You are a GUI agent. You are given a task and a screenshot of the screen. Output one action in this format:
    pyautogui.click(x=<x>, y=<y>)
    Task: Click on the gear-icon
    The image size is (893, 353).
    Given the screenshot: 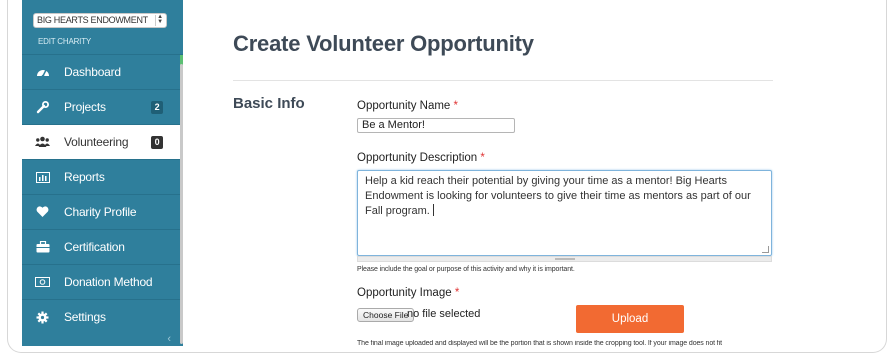 What is the action you would take?
    pyautogui.click(x=42, y=317)
    